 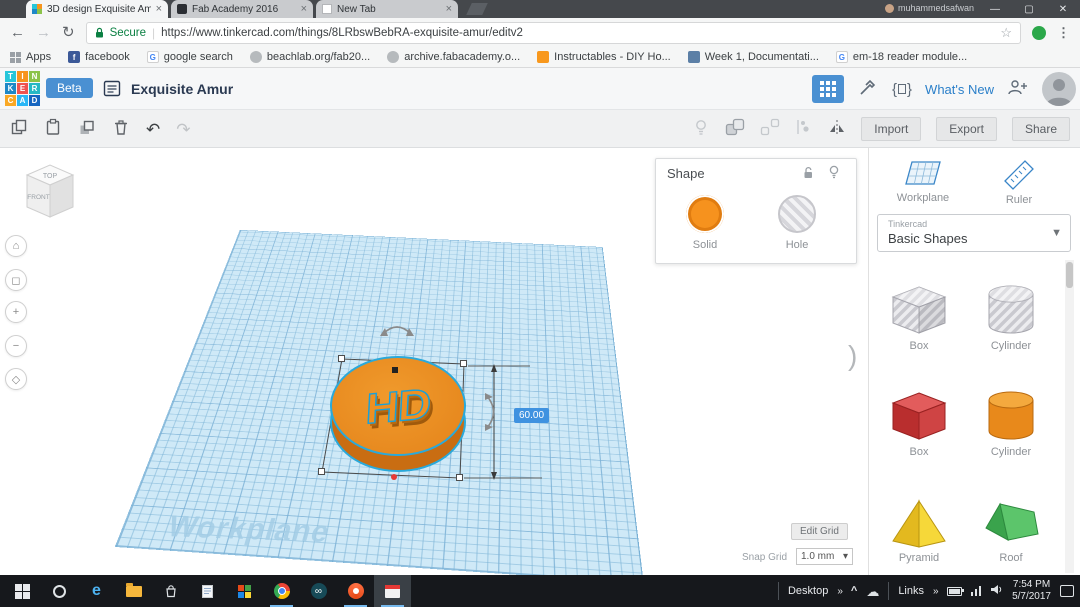 What do you see at coordinates (976, 591) in the screenshot?
I see `network-icon` at bounding box center [976, 591].